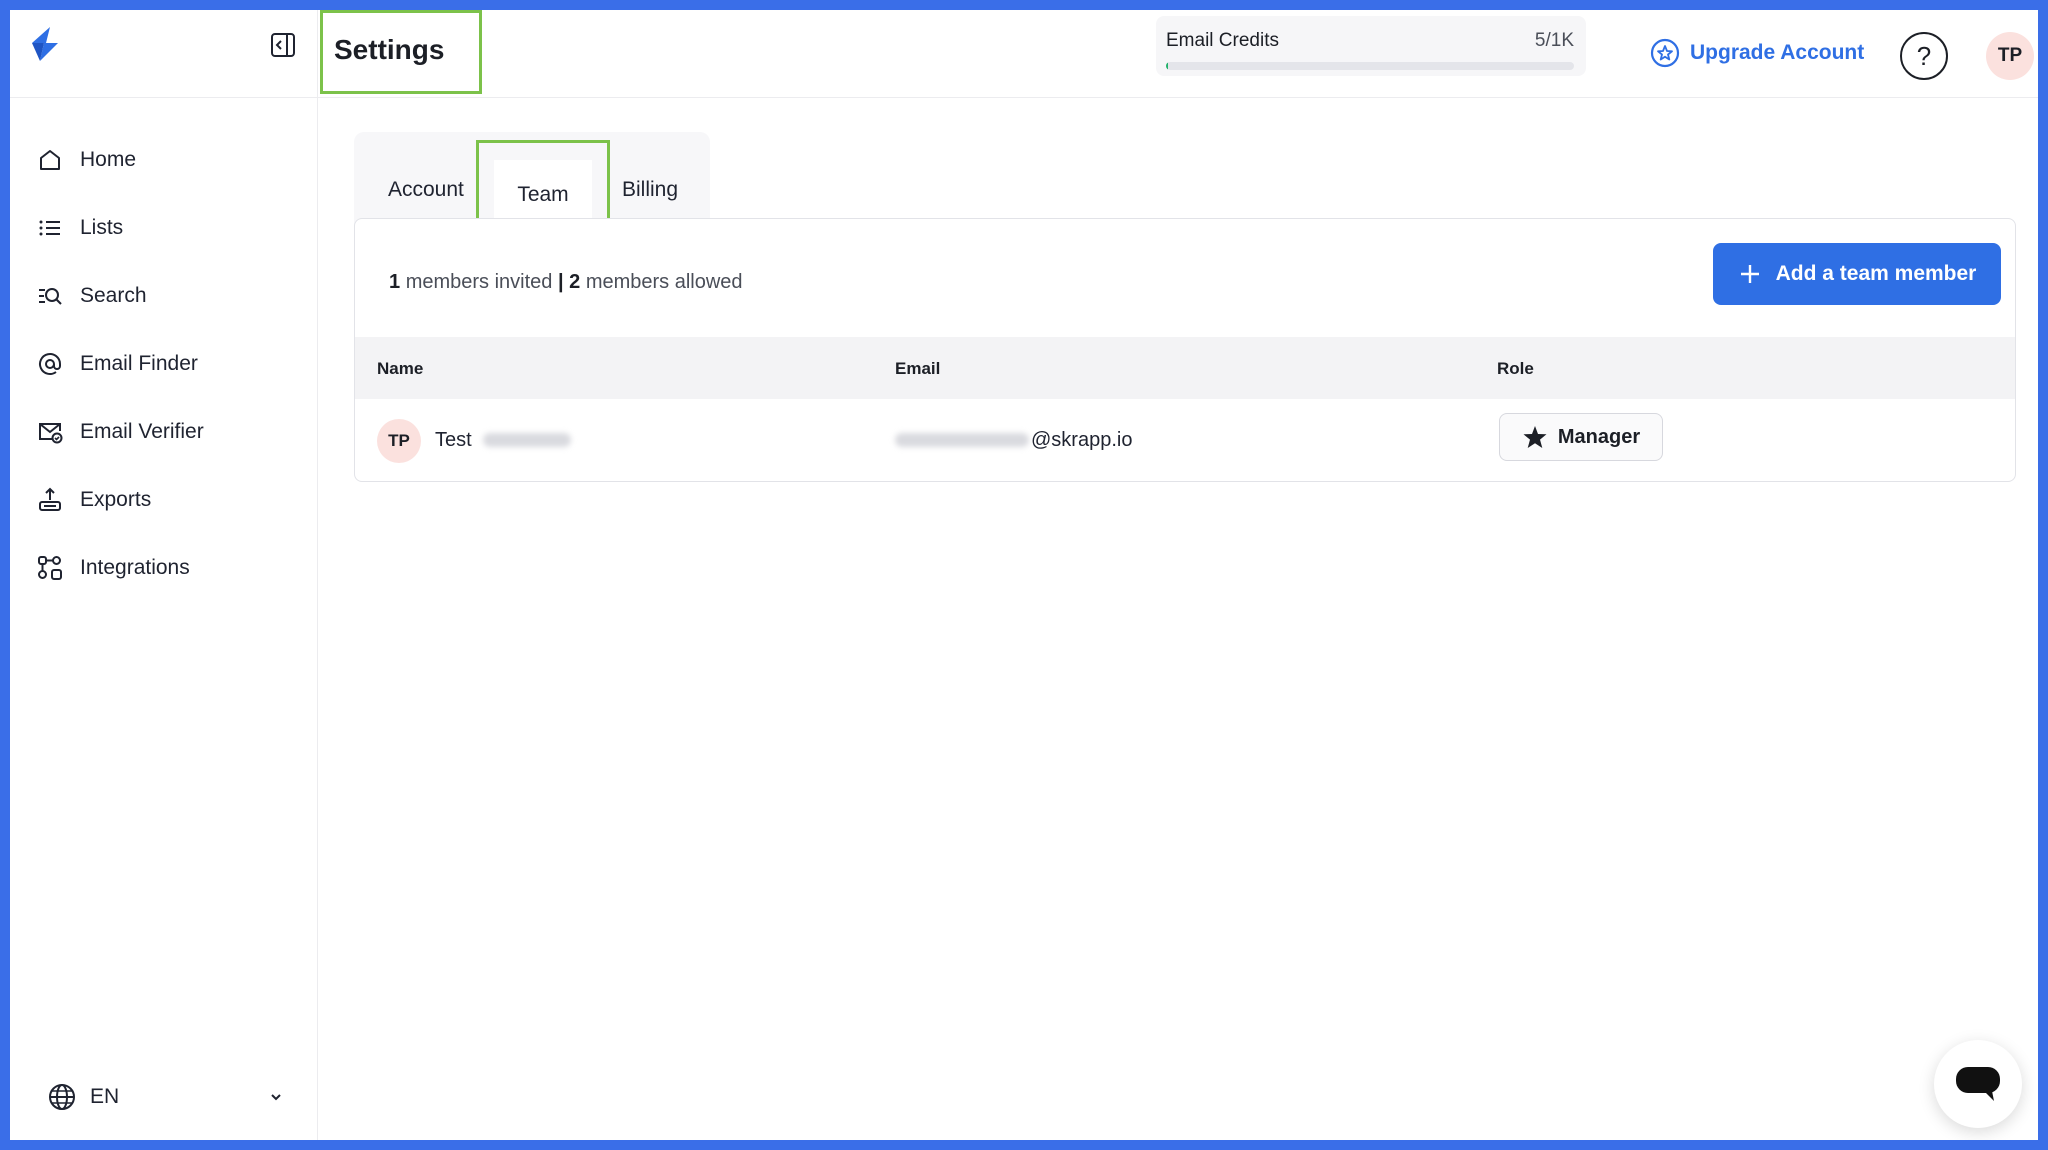 The width and height of the screenshot is (2048, 1150). I want to click on mail-check-icon, so click(50, 432).